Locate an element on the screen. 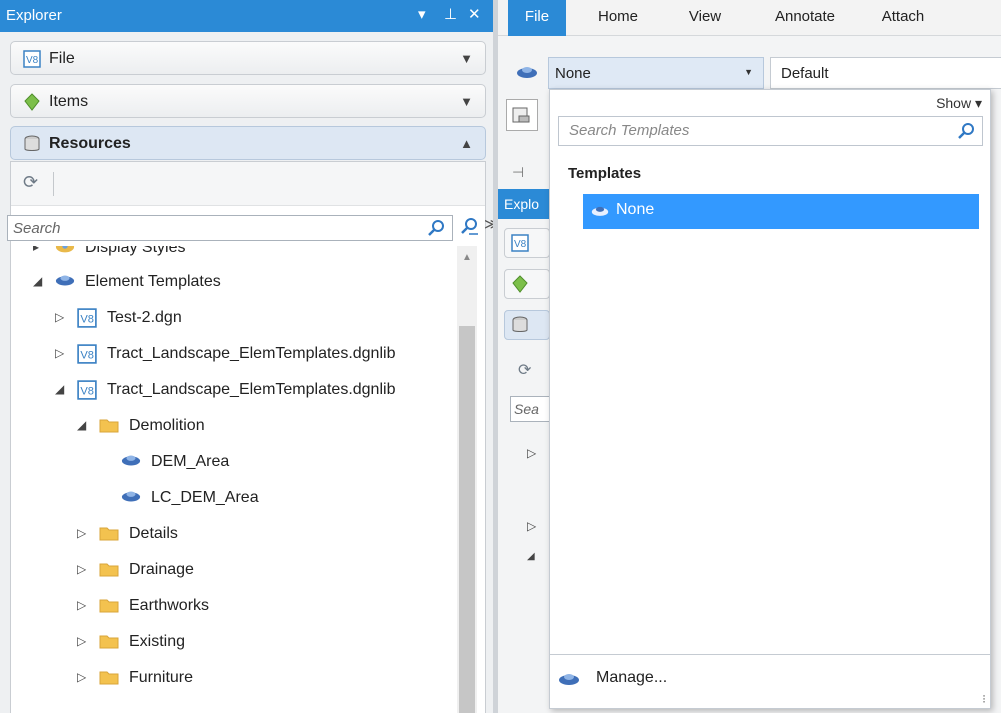  resources-search-input: Search is located at coordinates (230, 228).